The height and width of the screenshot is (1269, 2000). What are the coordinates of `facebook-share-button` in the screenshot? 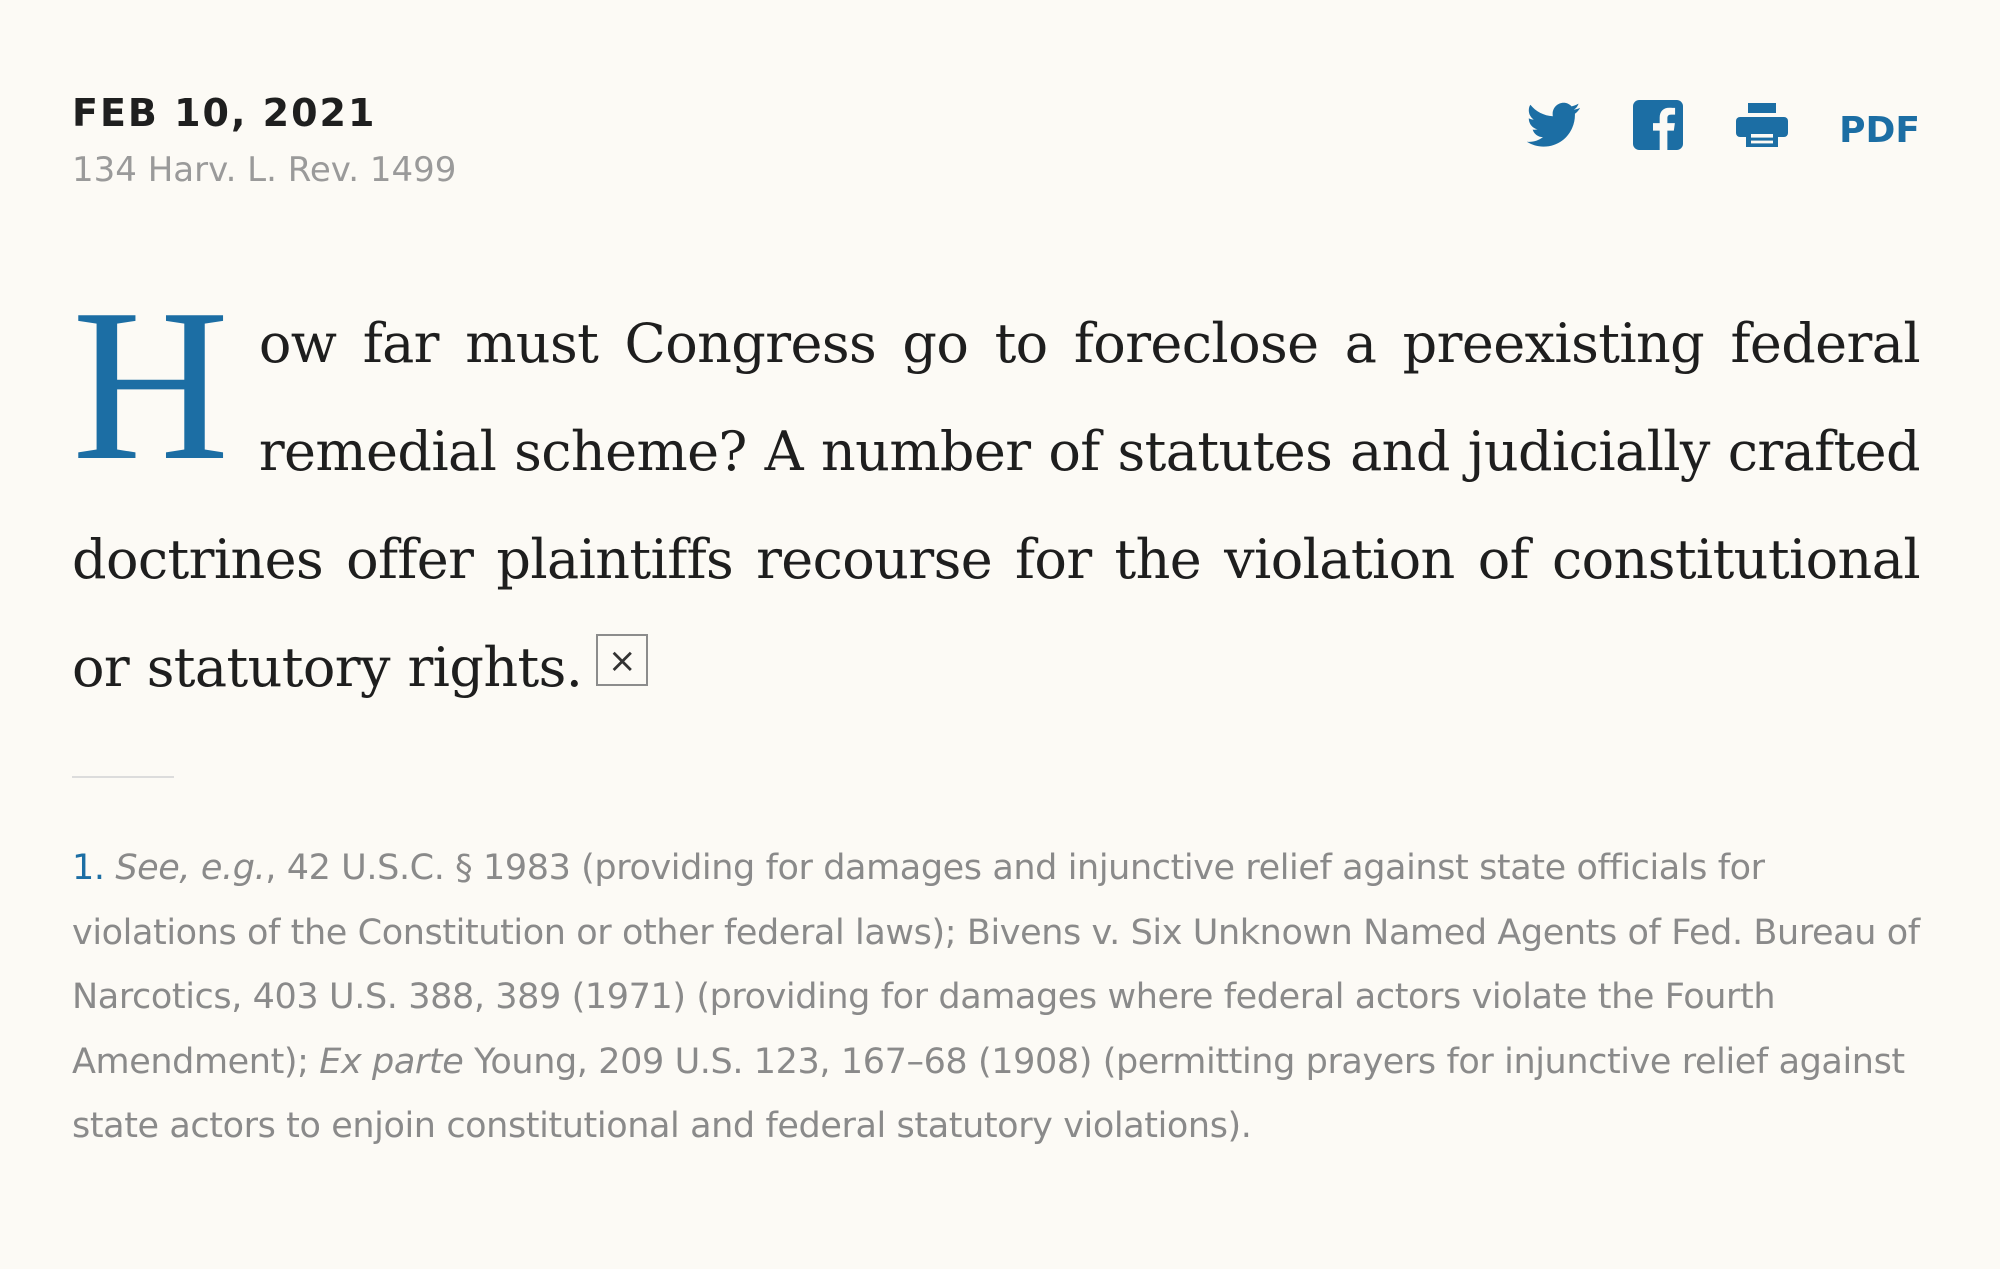 It's located at (1658, 125).